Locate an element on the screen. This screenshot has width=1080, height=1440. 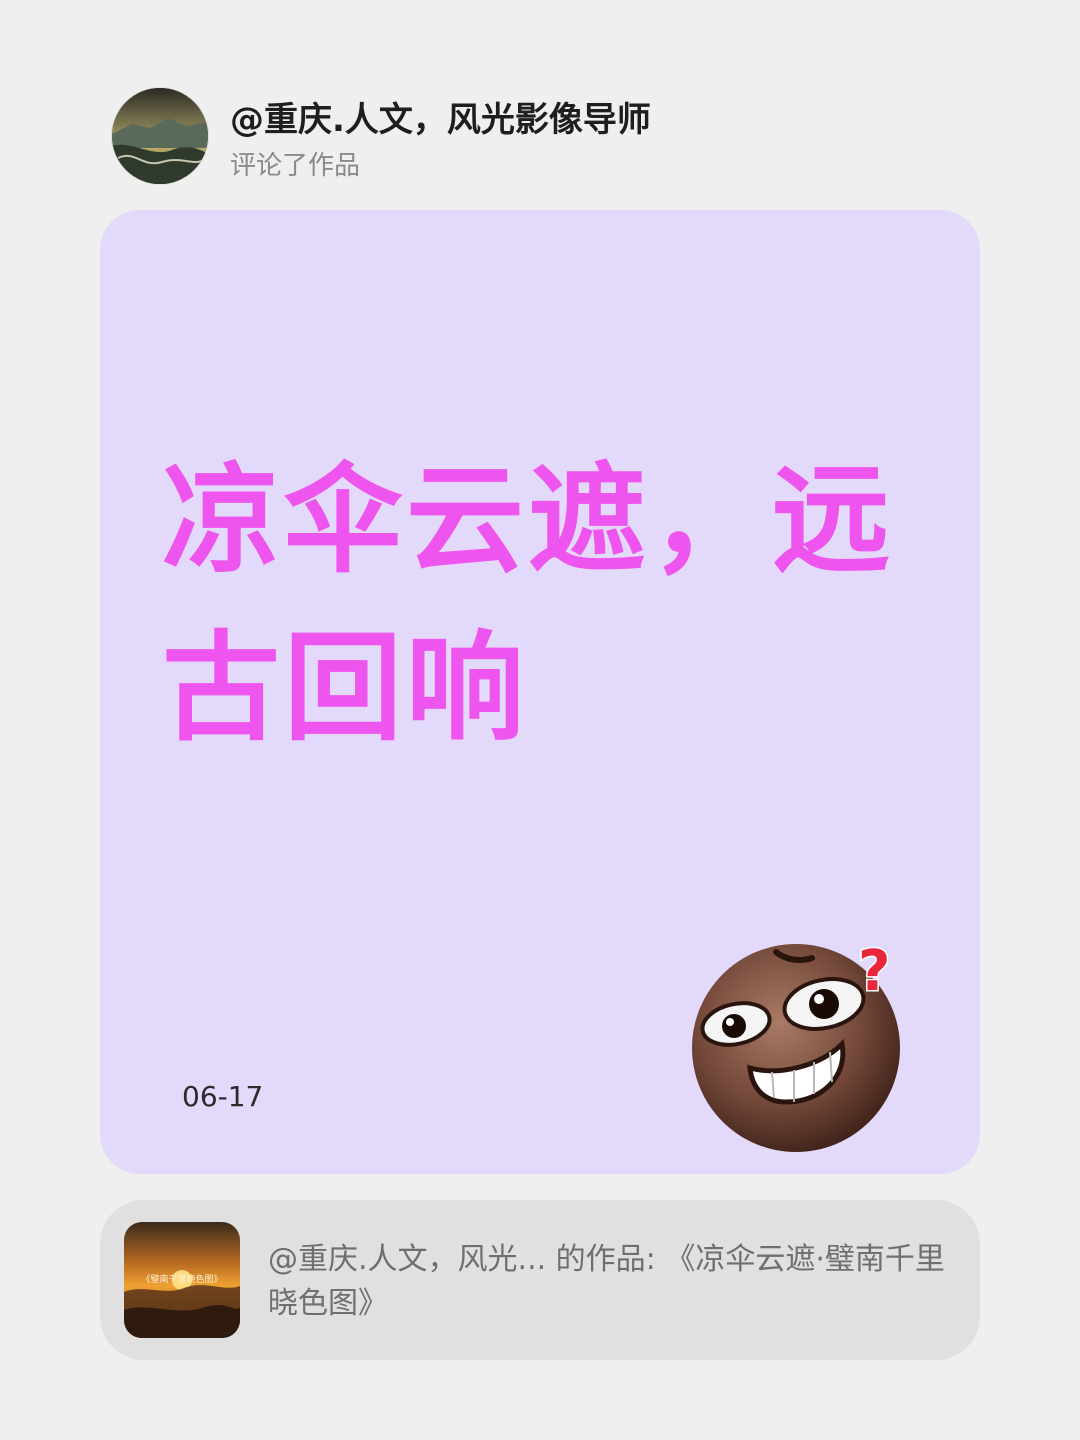
thumbnail-caption: 《璧南千里晓色图》 is located at coordinates (181, 1279).